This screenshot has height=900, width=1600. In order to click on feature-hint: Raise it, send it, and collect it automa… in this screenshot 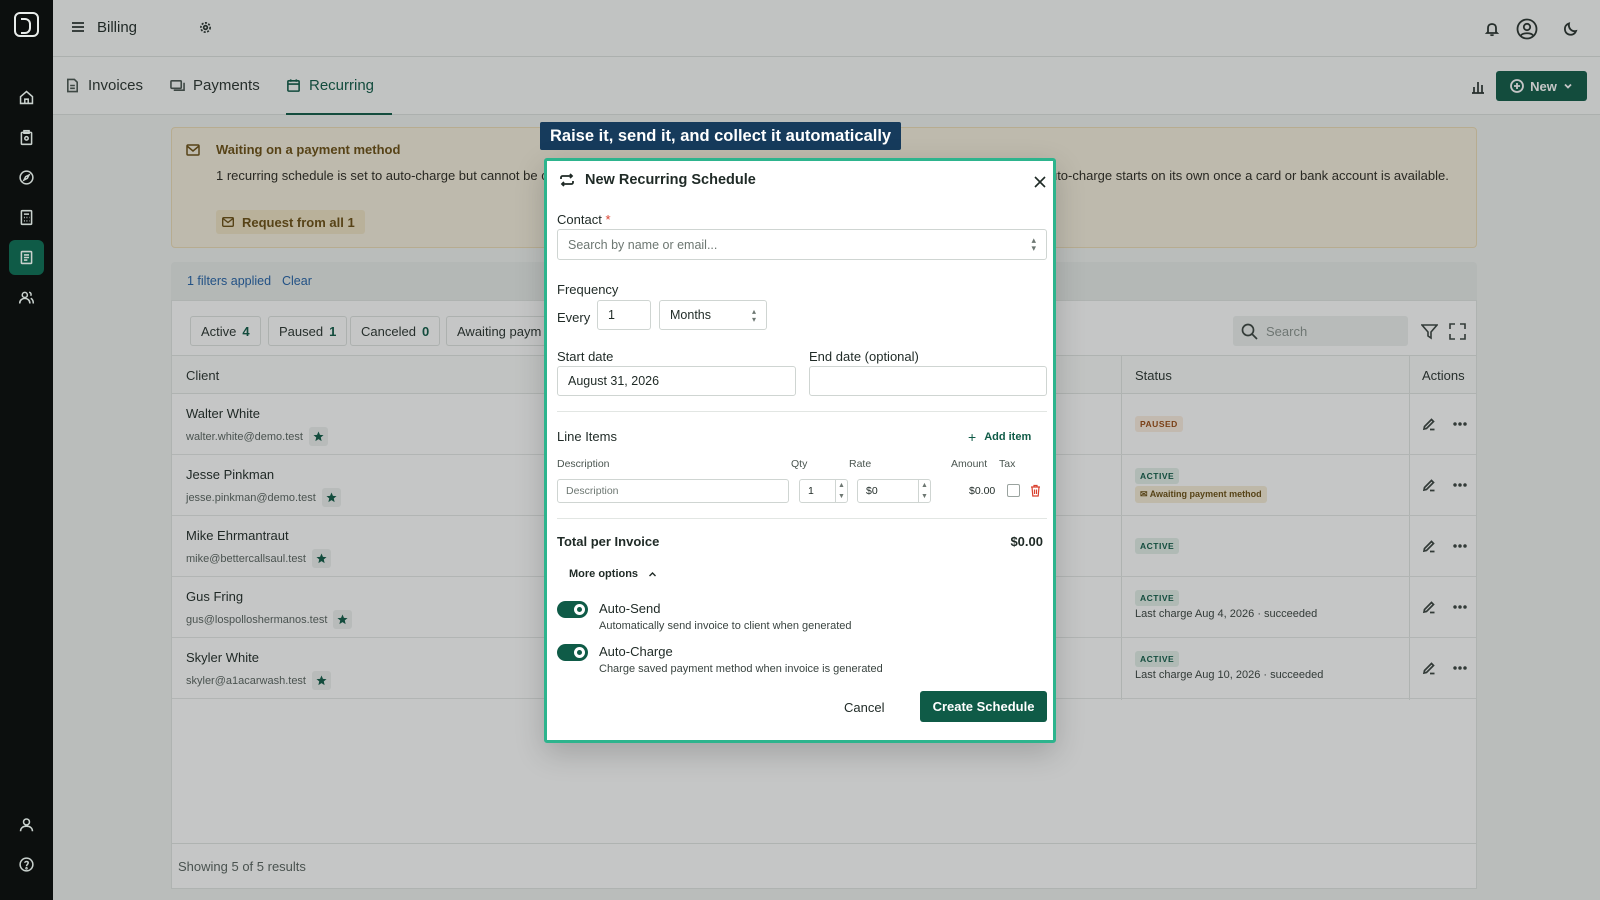, I will do `click(721, 136)`.